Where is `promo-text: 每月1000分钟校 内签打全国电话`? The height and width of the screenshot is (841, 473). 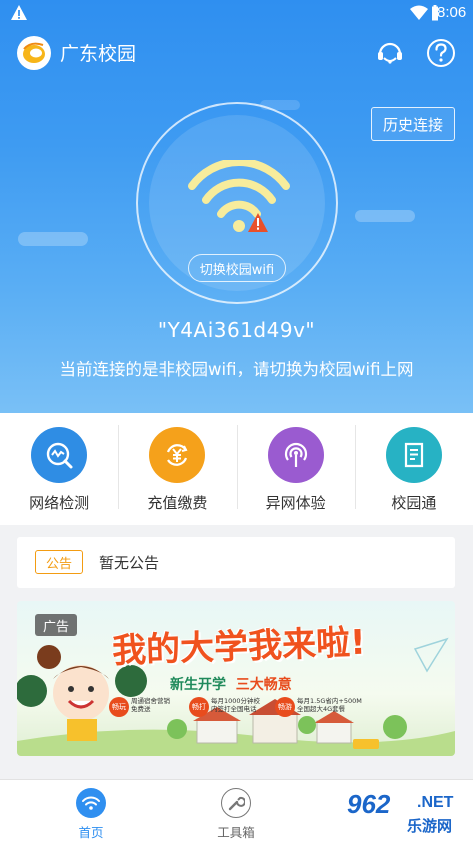
promo-text: 每月1000分钟校 内签打全国电话 is located at coordinates (236, 705).